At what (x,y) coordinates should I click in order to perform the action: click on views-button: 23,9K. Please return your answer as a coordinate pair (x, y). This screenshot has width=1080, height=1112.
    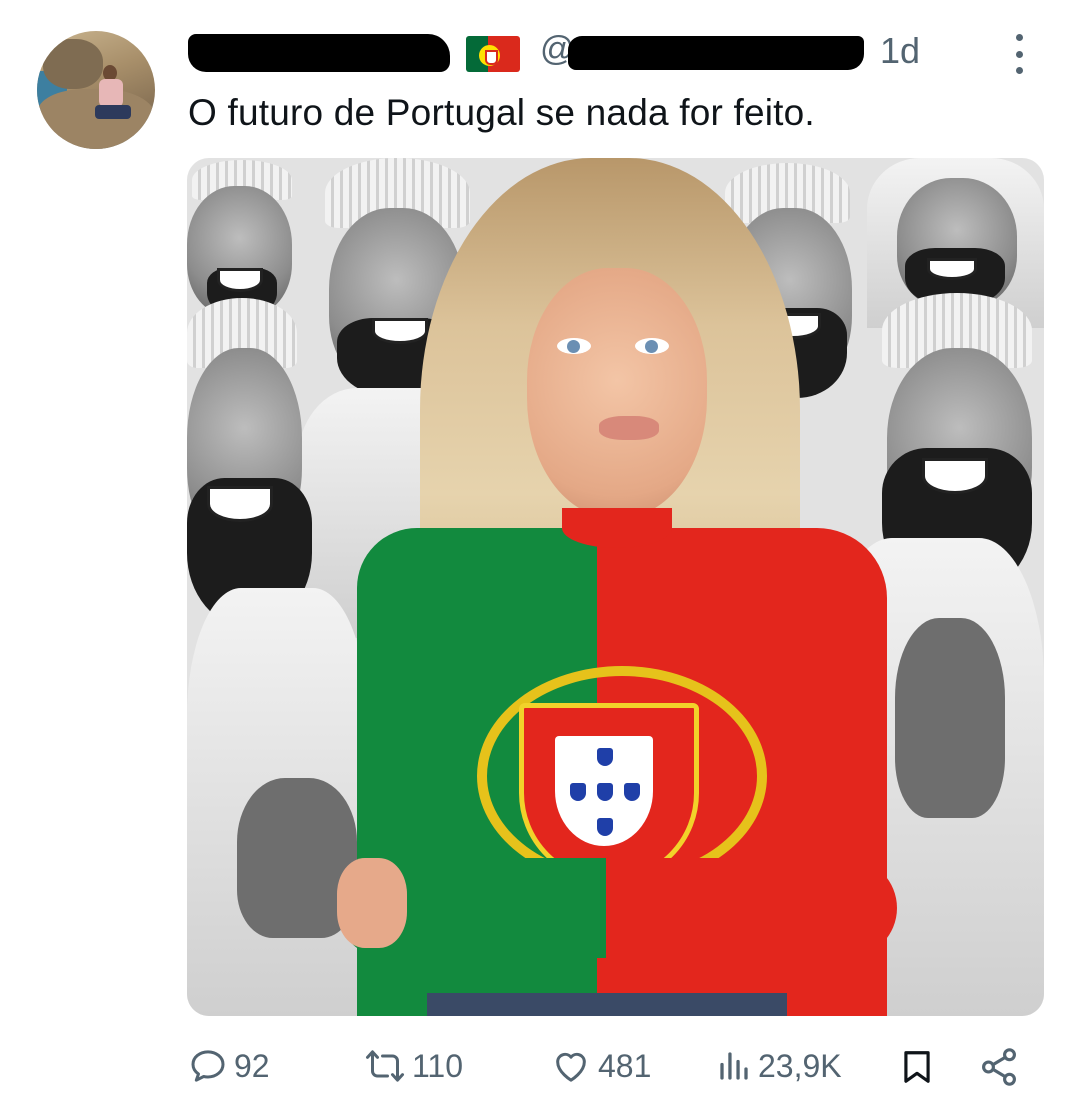
    Looking at the image, I should click on (779, 1066).